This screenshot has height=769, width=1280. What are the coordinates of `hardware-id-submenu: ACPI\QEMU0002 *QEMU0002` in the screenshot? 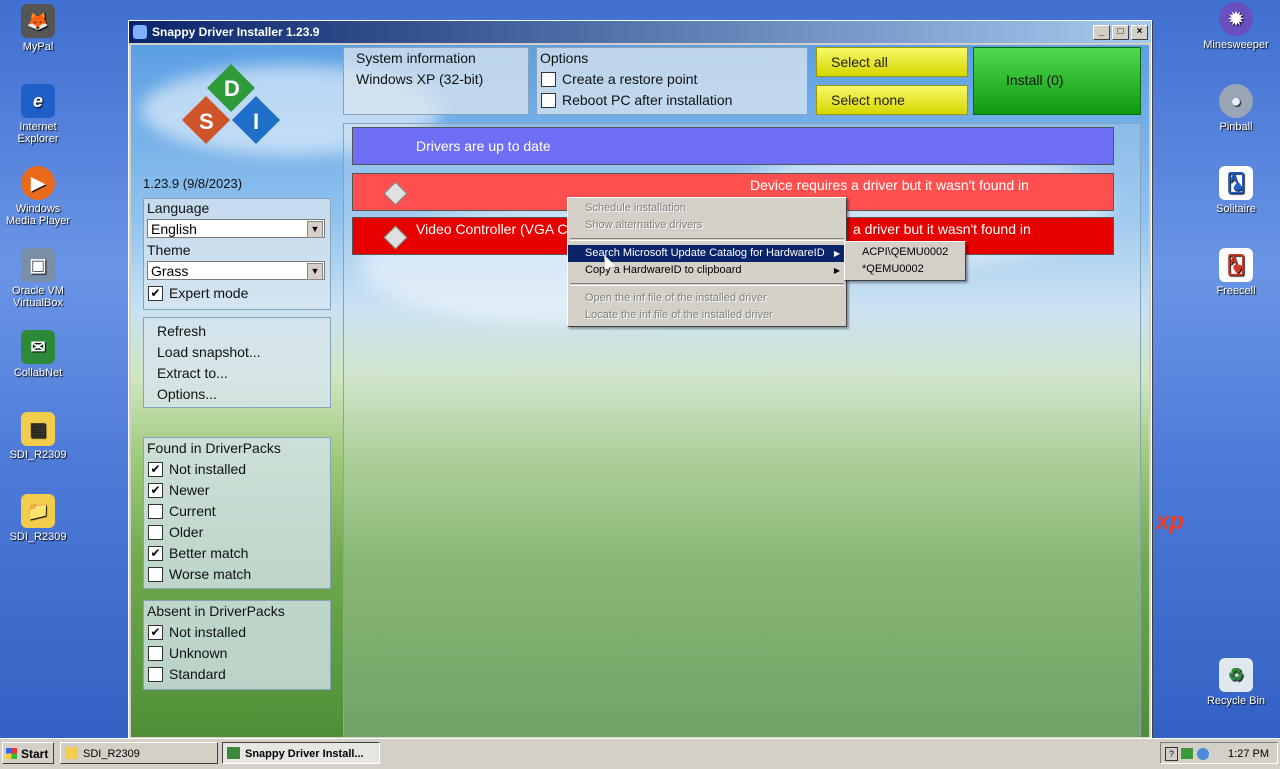 It's located at (905, 261).